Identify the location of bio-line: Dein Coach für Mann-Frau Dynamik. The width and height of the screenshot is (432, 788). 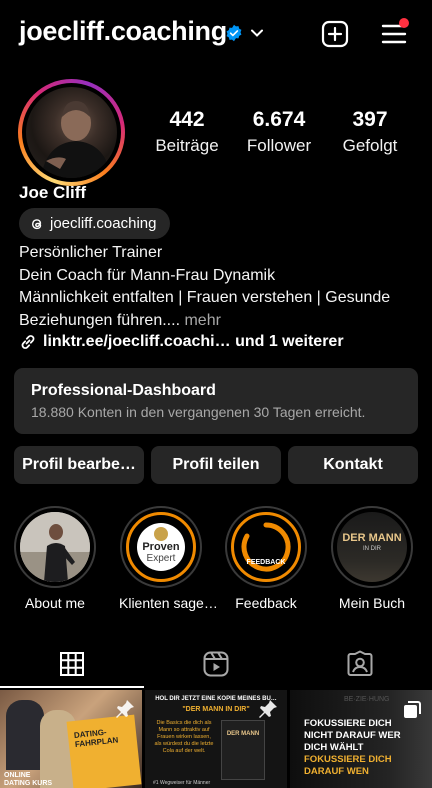
(147, 275).